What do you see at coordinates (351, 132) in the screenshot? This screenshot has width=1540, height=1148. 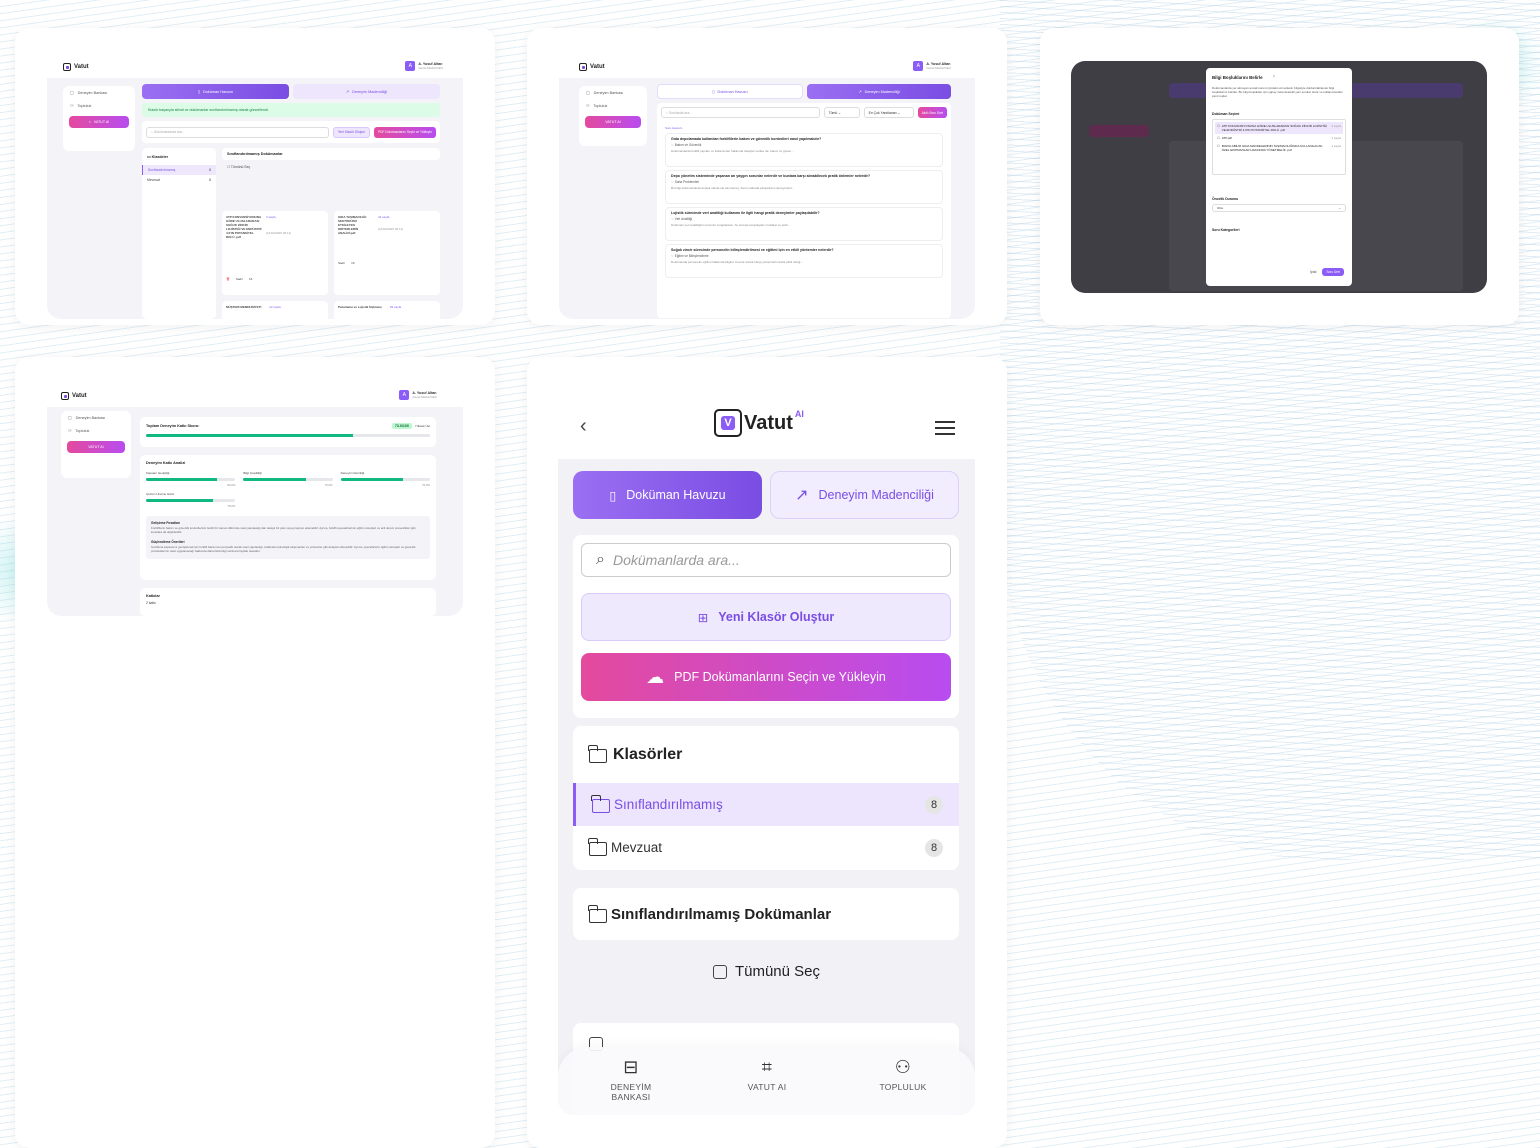 I see `new-folder-button: Yeni Klasör Oluştur` at bounding box center [351, 132].